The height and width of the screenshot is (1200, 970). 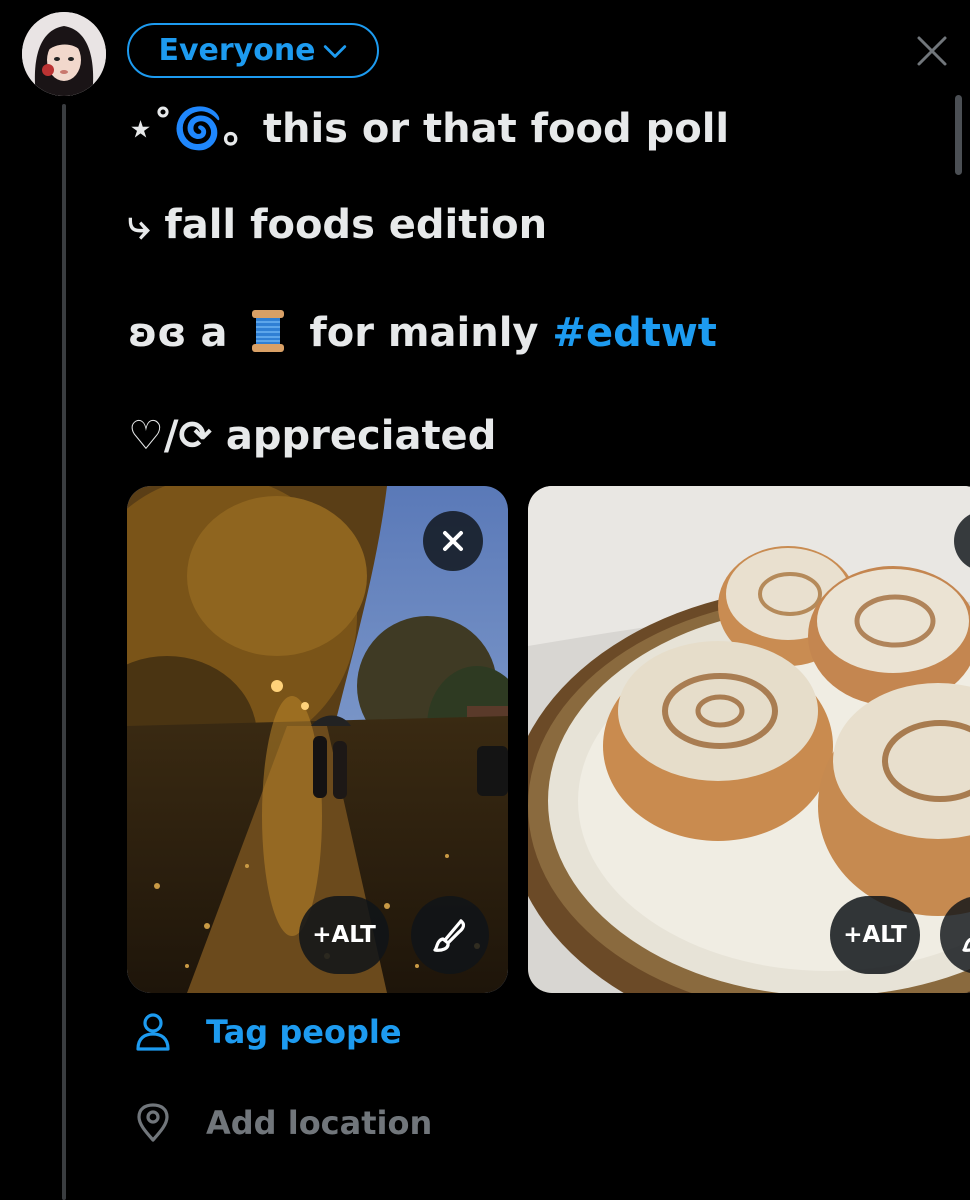 I want to click on person-icon, so click(x=153, y=1032).